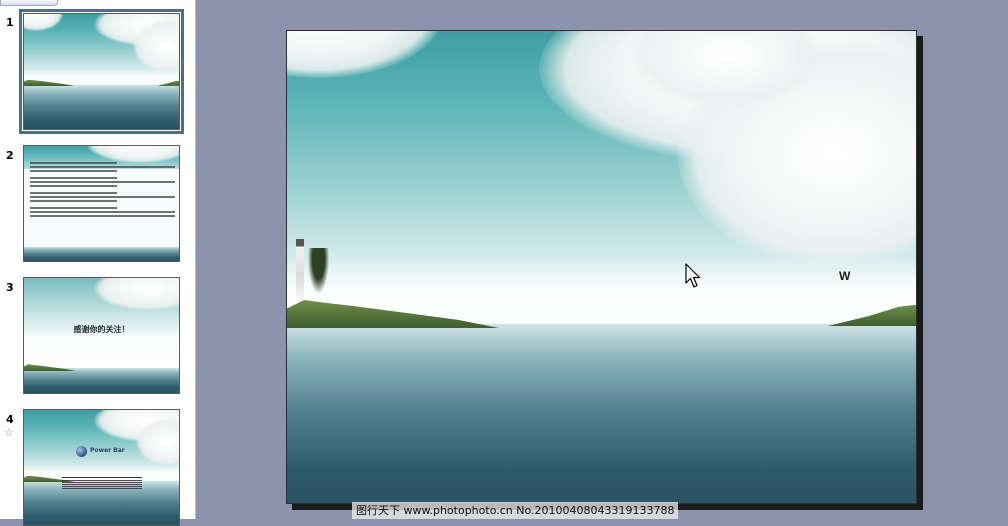  Describe the element at coordinates (10, 22) in the screenshot. I see `slide-number-1: 1` at that location.